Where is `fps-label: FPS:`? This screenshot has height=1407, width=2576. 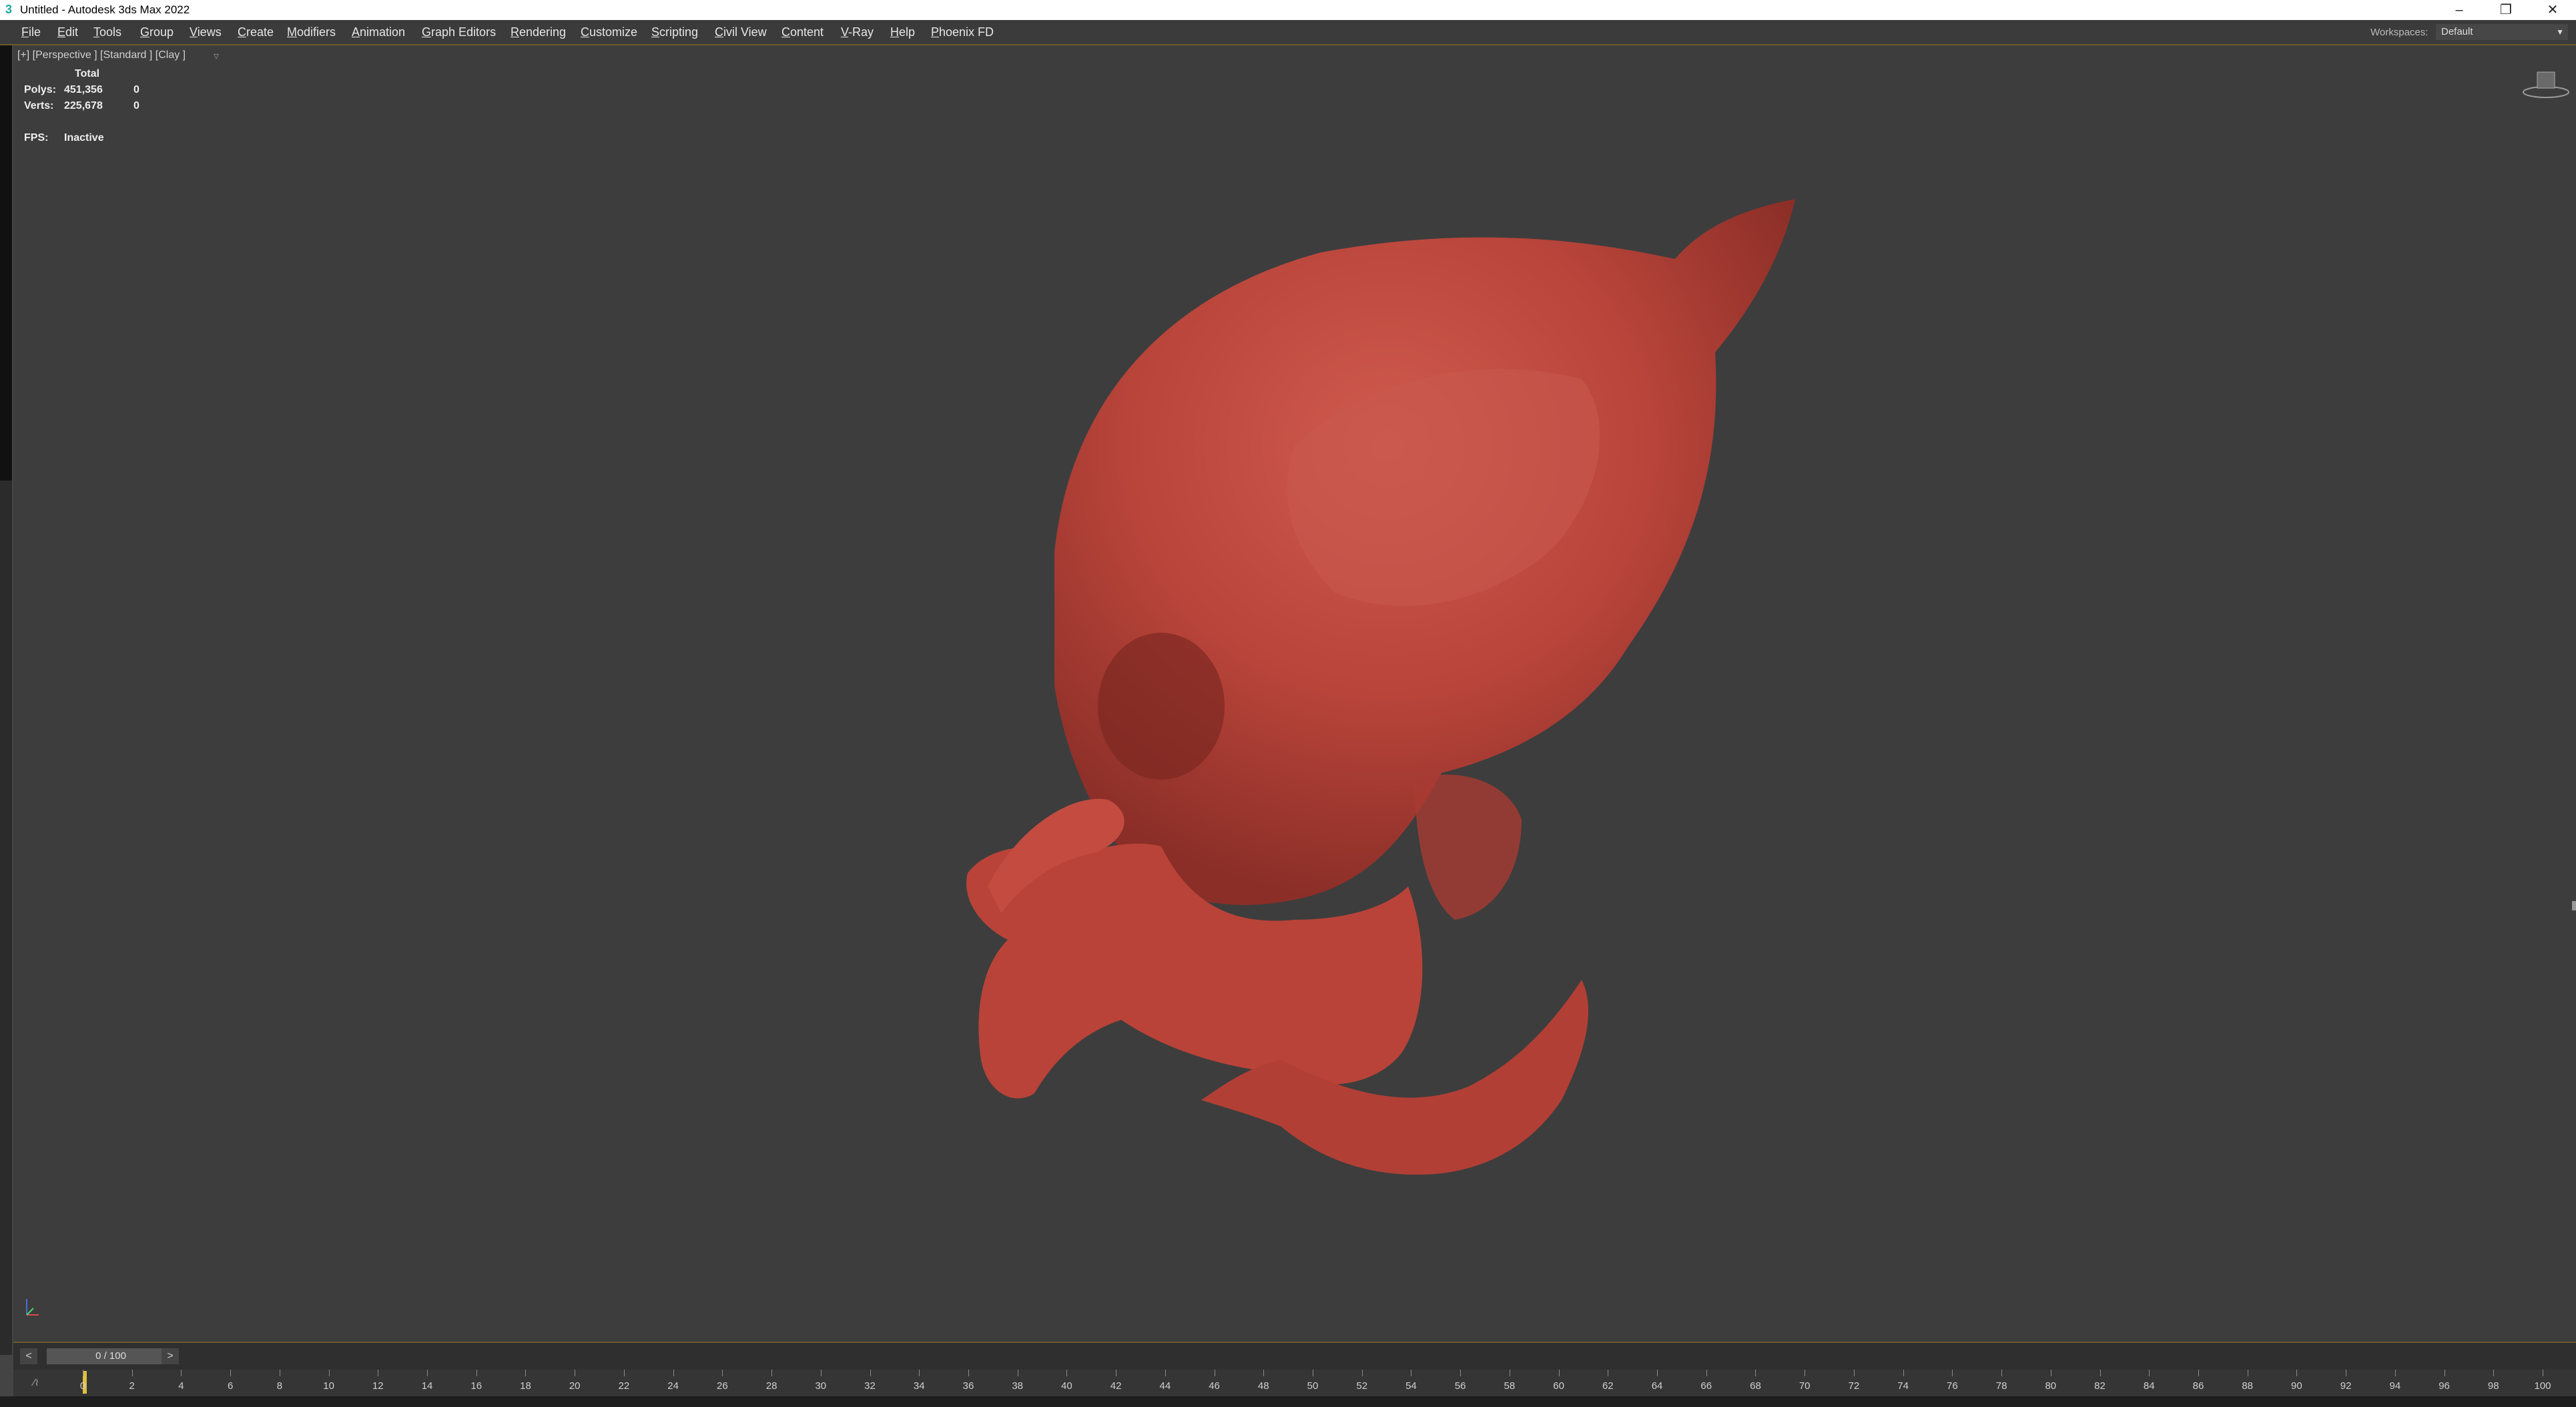
fps-label: FPS: is located at coordinates (36, 138).